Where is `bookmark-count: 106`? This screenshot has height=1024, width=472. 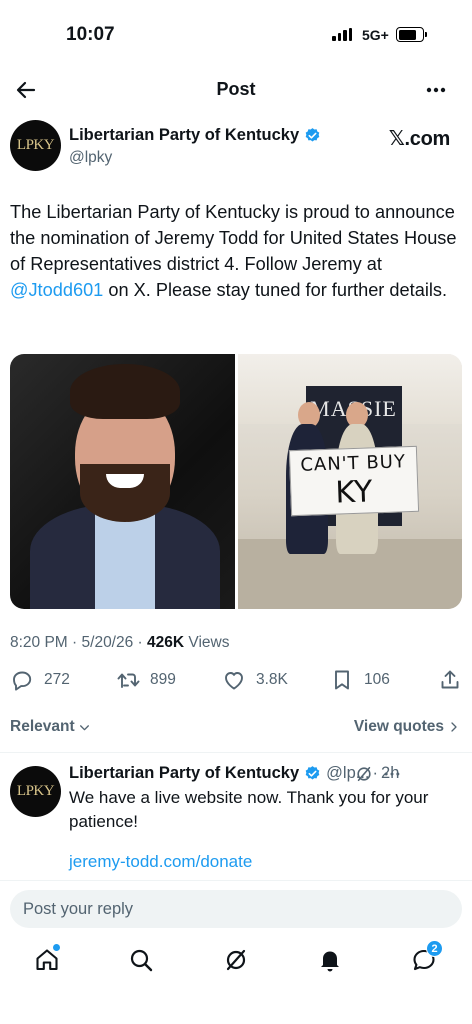 bookmark-count: 106 is located at coordinates (377, 679).